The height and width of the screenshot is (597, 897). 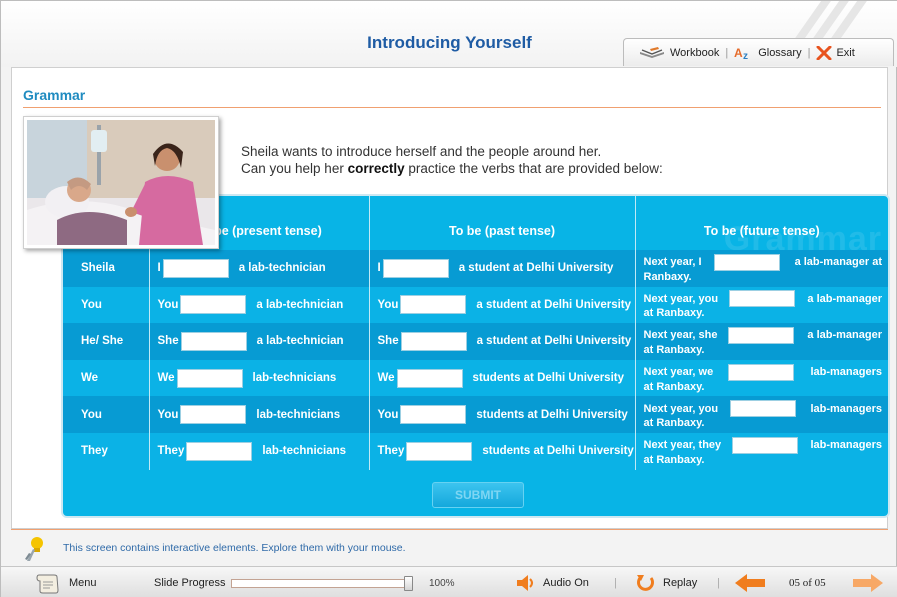 I want to click on future-line-1: Next year, they lab-managers, so click(x=763, y=445).